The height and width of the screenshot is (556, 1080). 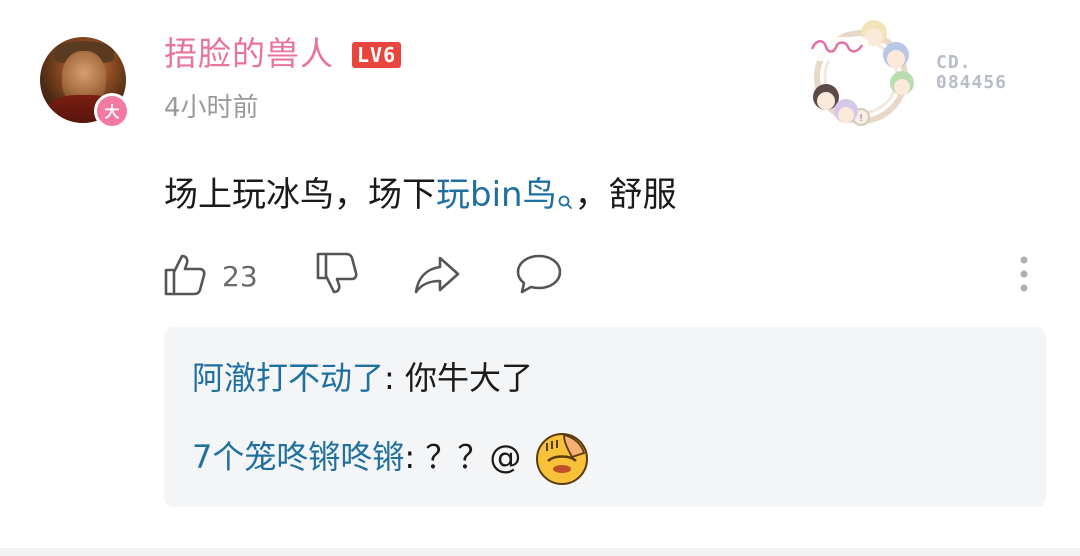 I want to click on thumbs-down-icon, so click(x=336, y=276).